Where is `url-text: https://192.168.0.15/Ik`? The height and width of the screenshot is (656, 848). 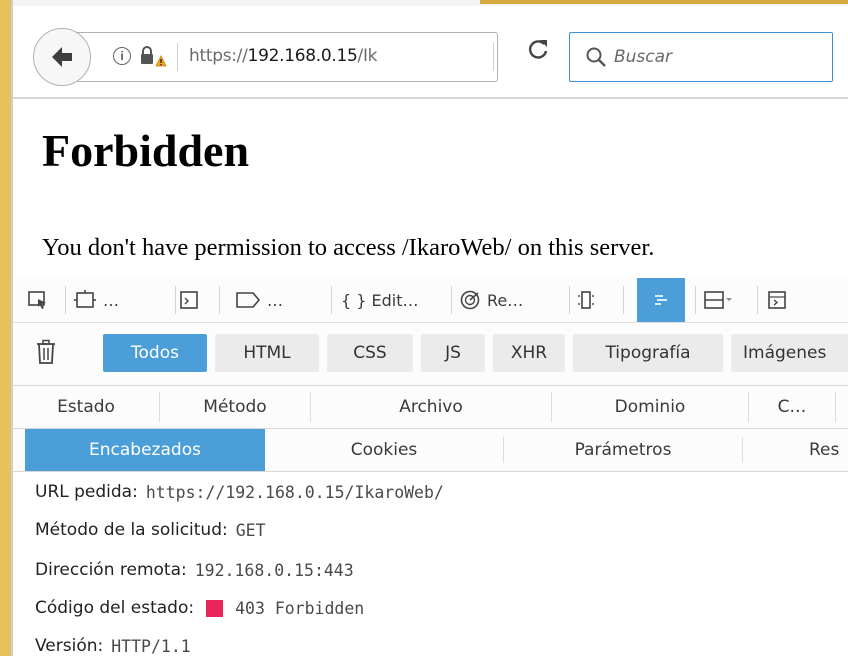
url-text: https://192.168.0.15/Ik is located at coordinates (283, 56).